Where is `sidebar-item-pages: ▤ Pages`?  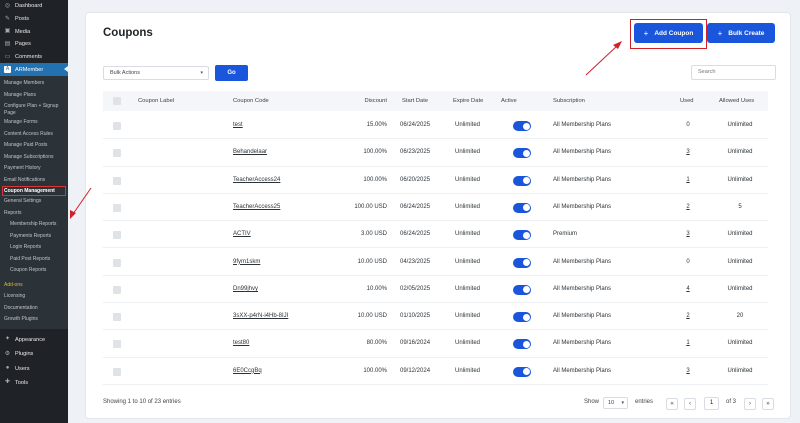
sidebar-item-pages: ▤ Pages is located at coordinates (34, 44).